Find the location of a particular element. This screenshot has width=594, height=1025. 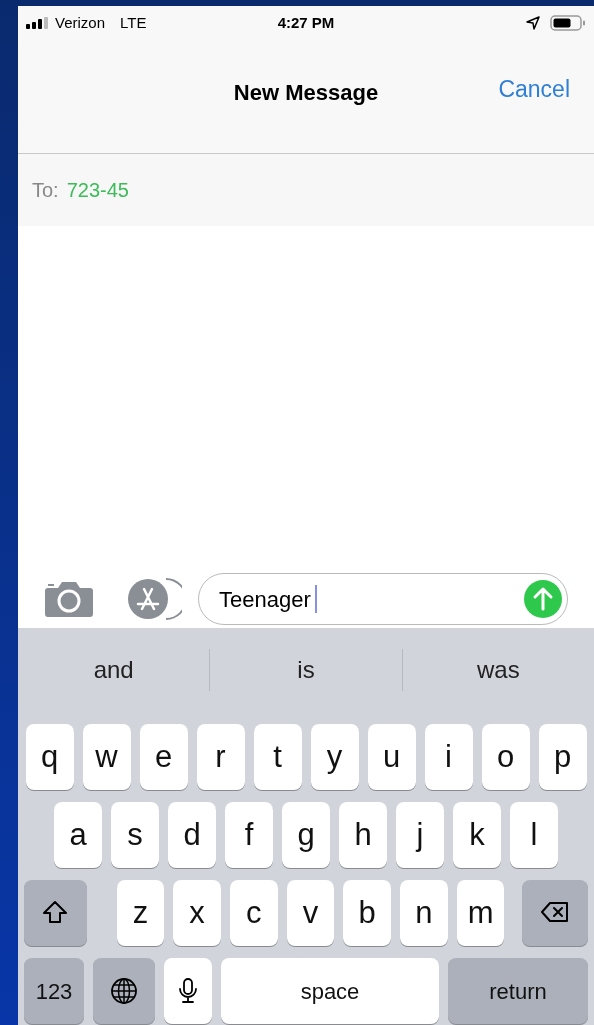

letter-key: q is located at coordinates (49, 757).